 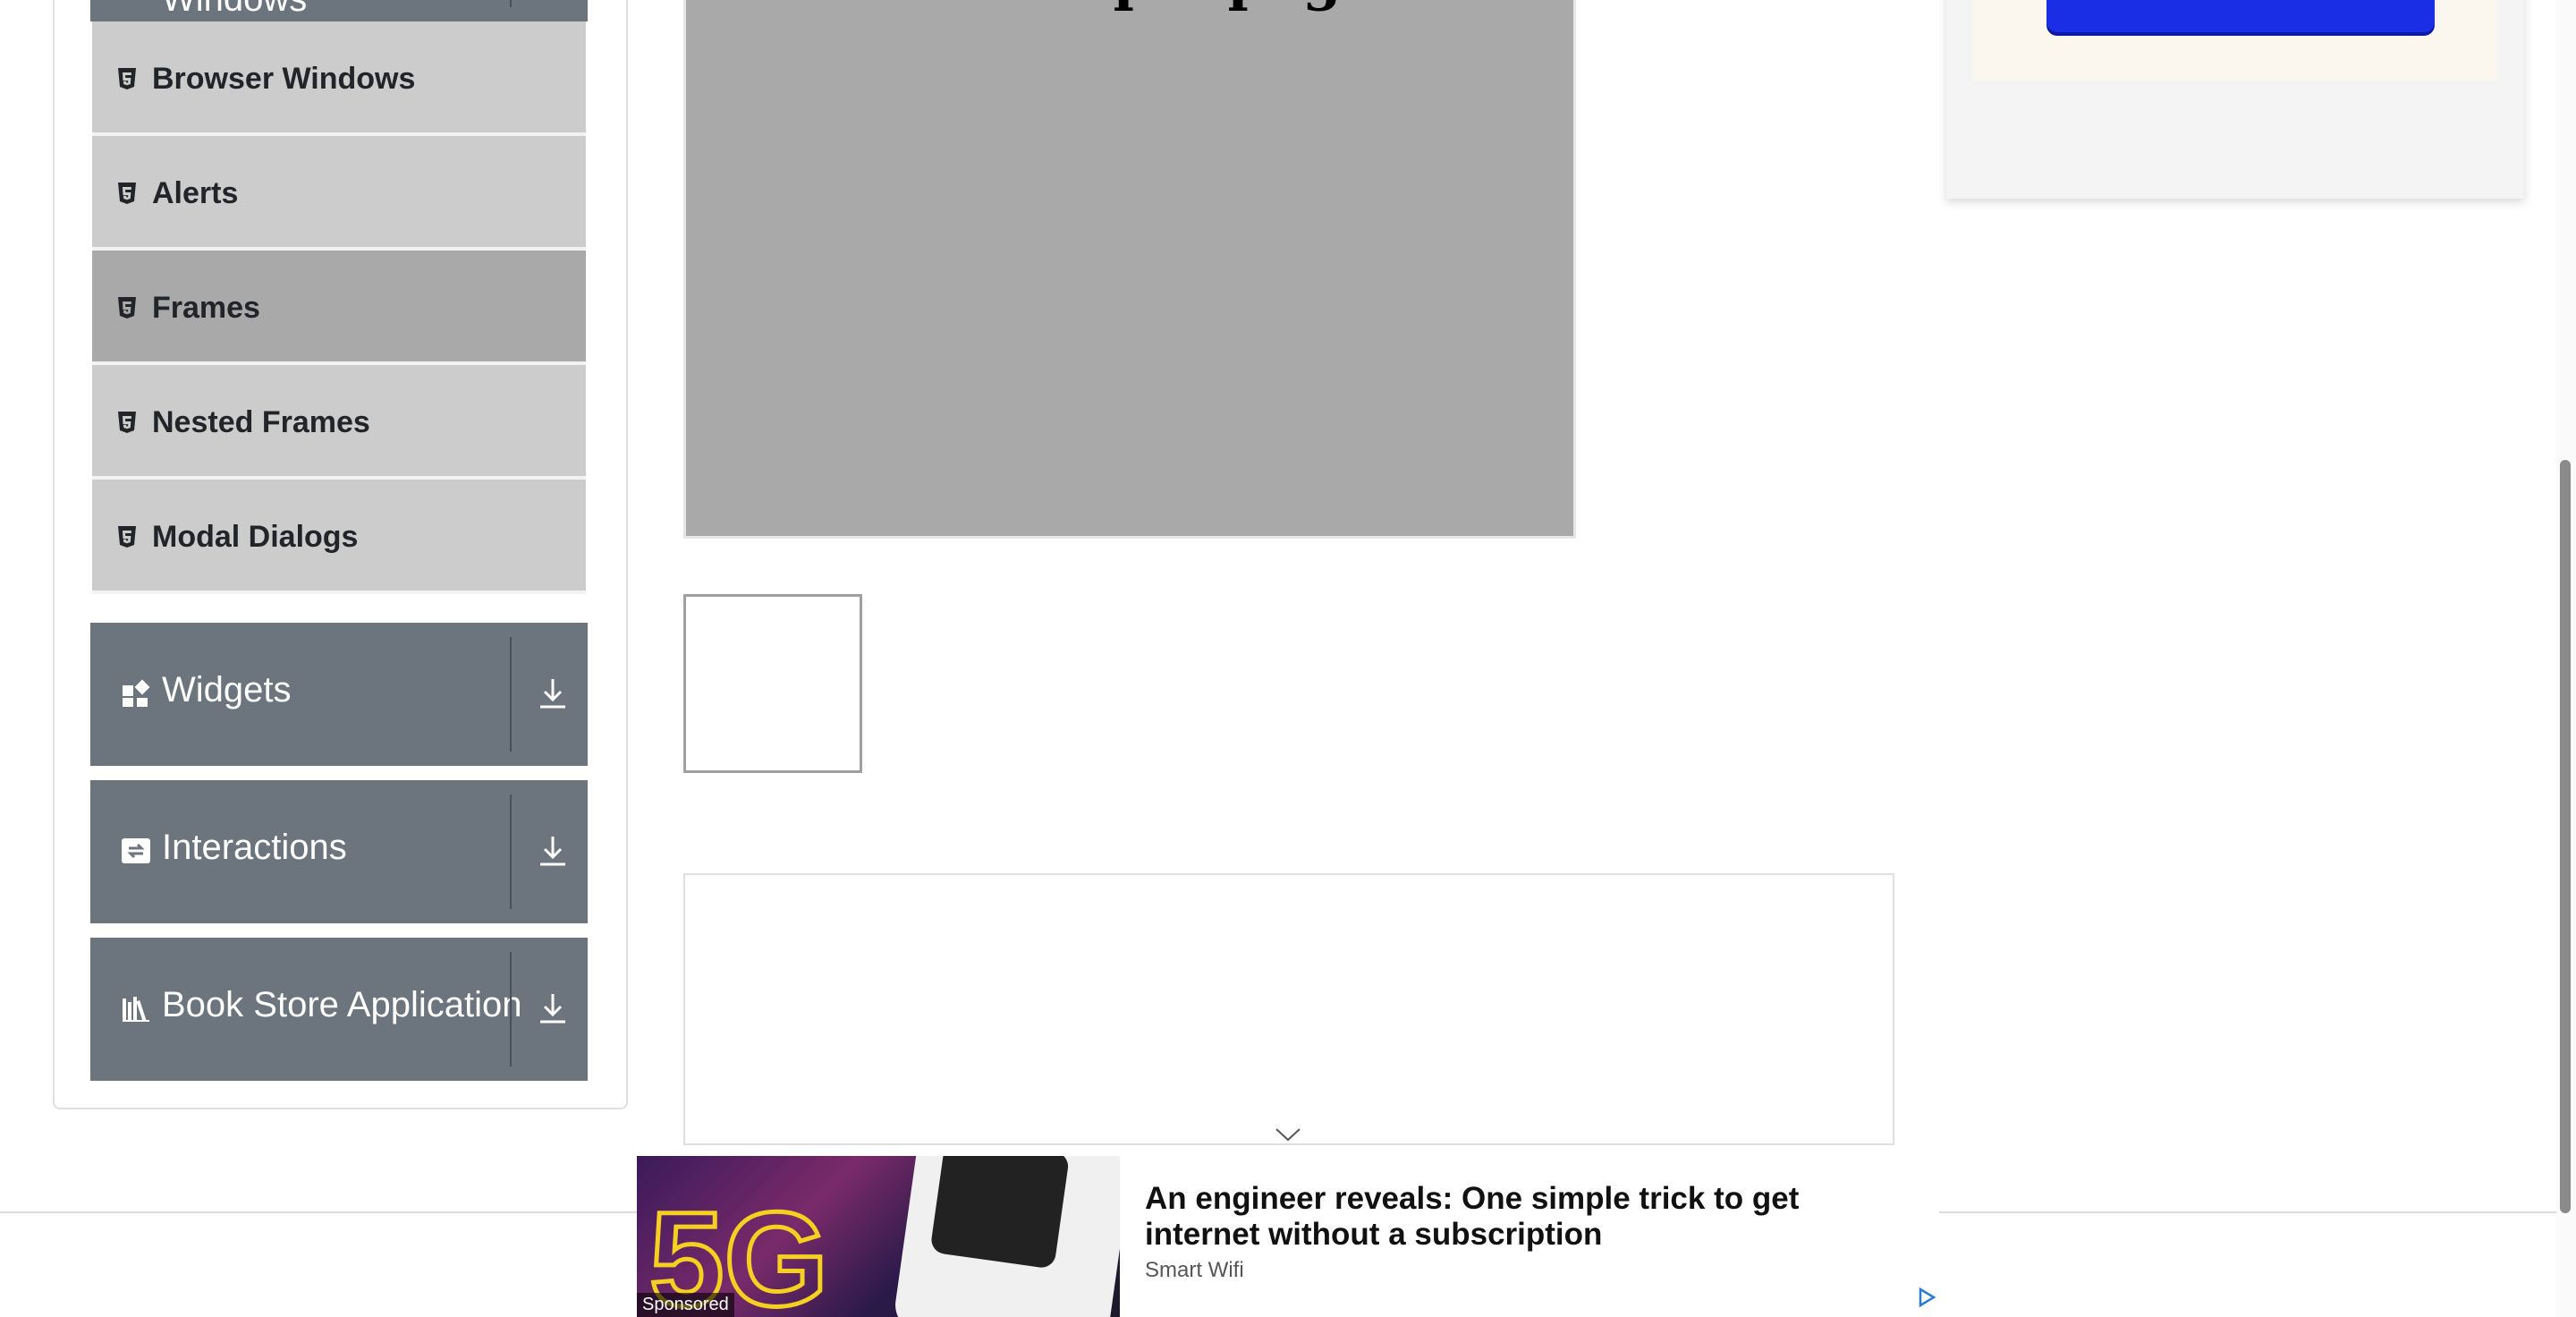 What do you see at coordinates (772, 683) in the screenshot?
I see `frame2` at bounding box center [772, 683].